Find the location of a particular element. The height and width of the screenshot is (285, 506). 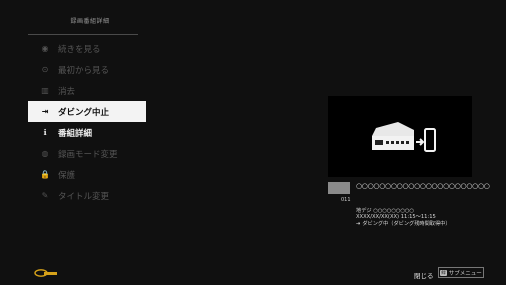

sub-menu-button: 緑 サブメニュー is located at coordinates (461, 272).